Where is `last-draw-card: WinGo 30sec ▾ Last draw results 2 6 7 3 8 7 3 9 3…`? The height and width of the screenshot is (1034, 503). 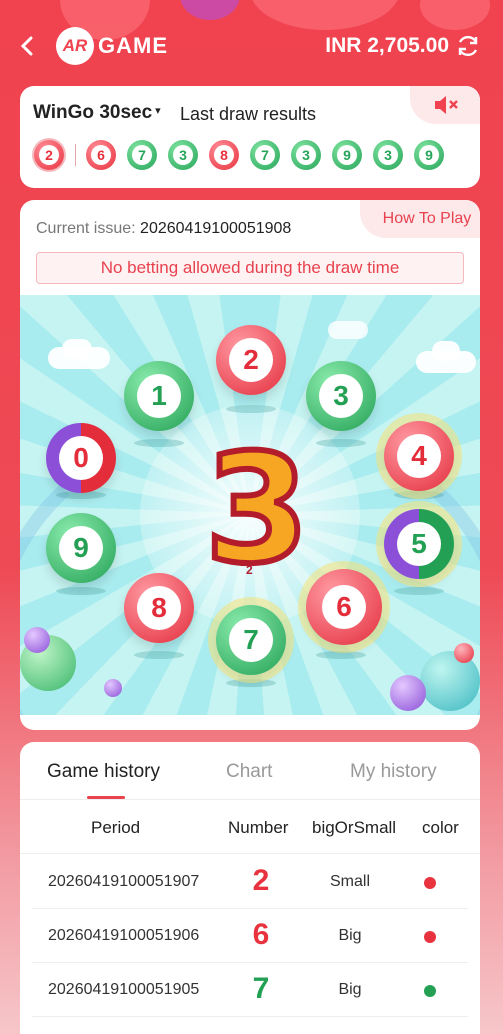
last-draw-card: WinGo 30sec ▾ Last draw results 2 6 7 3 8 7 3 9 3… is located at coordinates (250, 137).